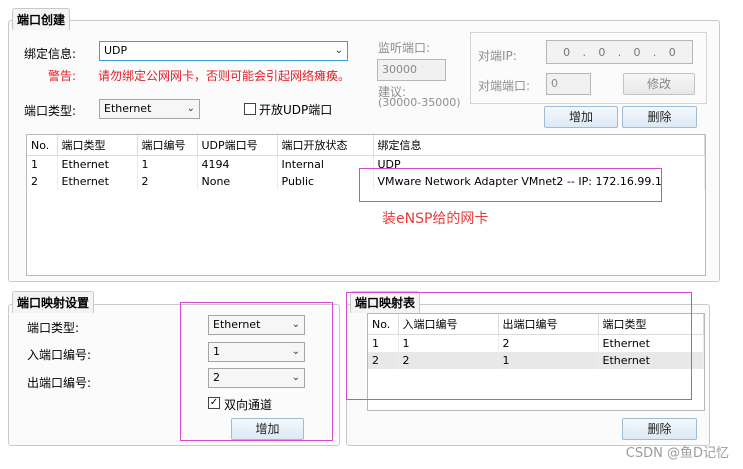 The height and width of the screenshot is (469, 743). What do you see at coordinates (223, 51) in the screenshot?
I see `bind-info-select: UDP ⌄` at bounding box center [223, 51].